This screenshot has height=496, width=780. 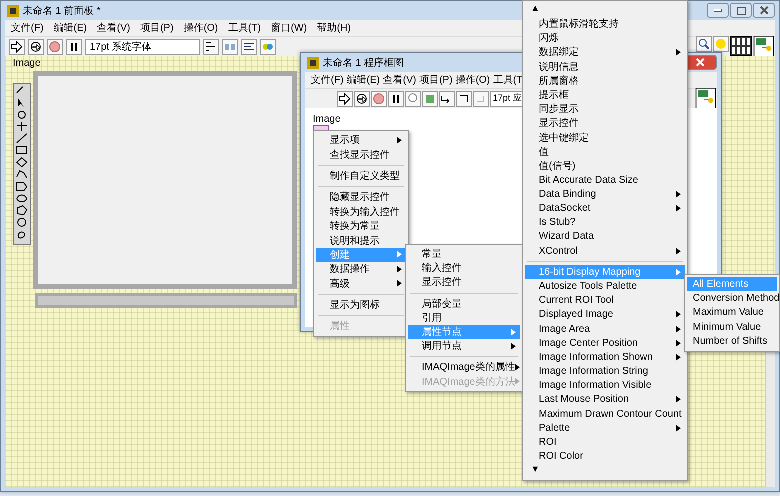 What do you see at coordinates (62, 11) in the screenshot?
I see `window-title: 未命名 1 前面板 *` at bounding box center [62, 11].